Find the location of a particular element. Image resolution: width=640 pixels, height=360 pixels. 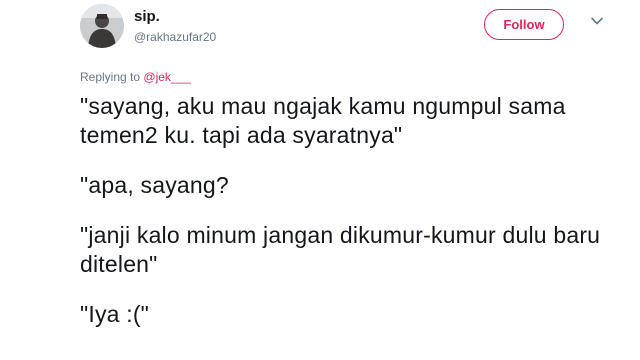

tweet-paragraph: "apa, sayang? is located at coordinates (154, 185).